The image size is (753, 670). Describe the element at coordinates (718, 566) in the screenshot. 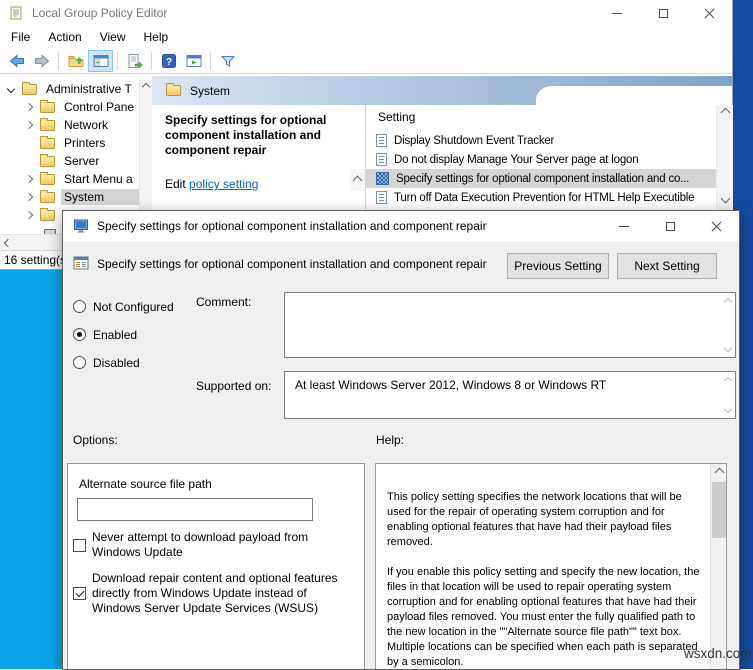

I see `help-scrollbar` at that location.